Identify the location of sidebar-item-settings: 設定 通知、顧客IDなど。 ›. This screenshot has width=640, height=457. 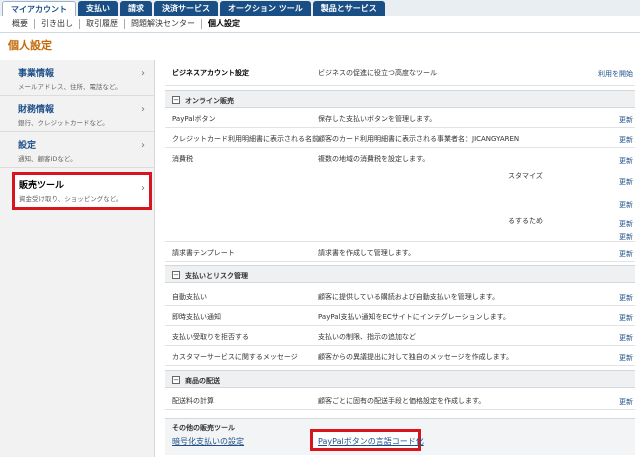
(77, 150).